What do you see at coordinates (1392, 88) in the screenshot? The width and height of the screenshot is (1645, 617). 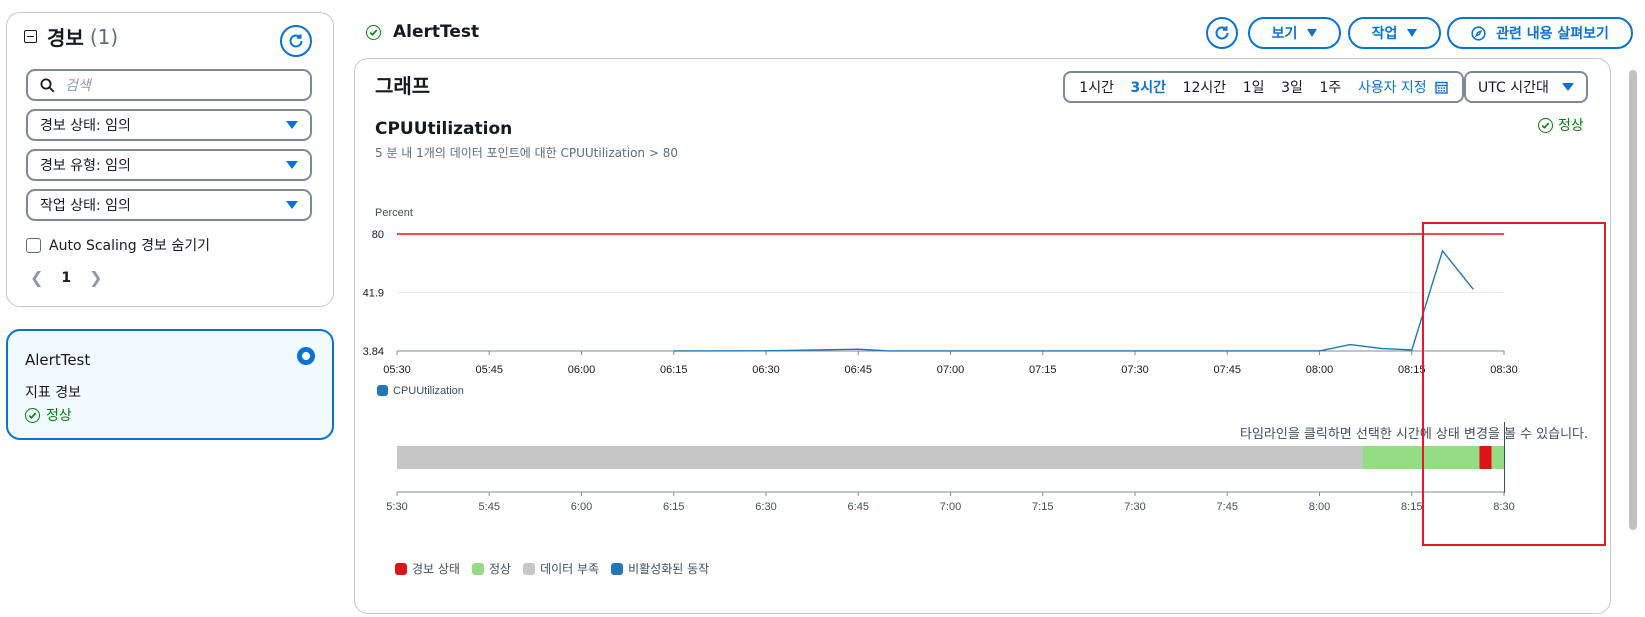 I see `custom-time-range-label: 사용자 지정` at bounding box center [1392, 88].